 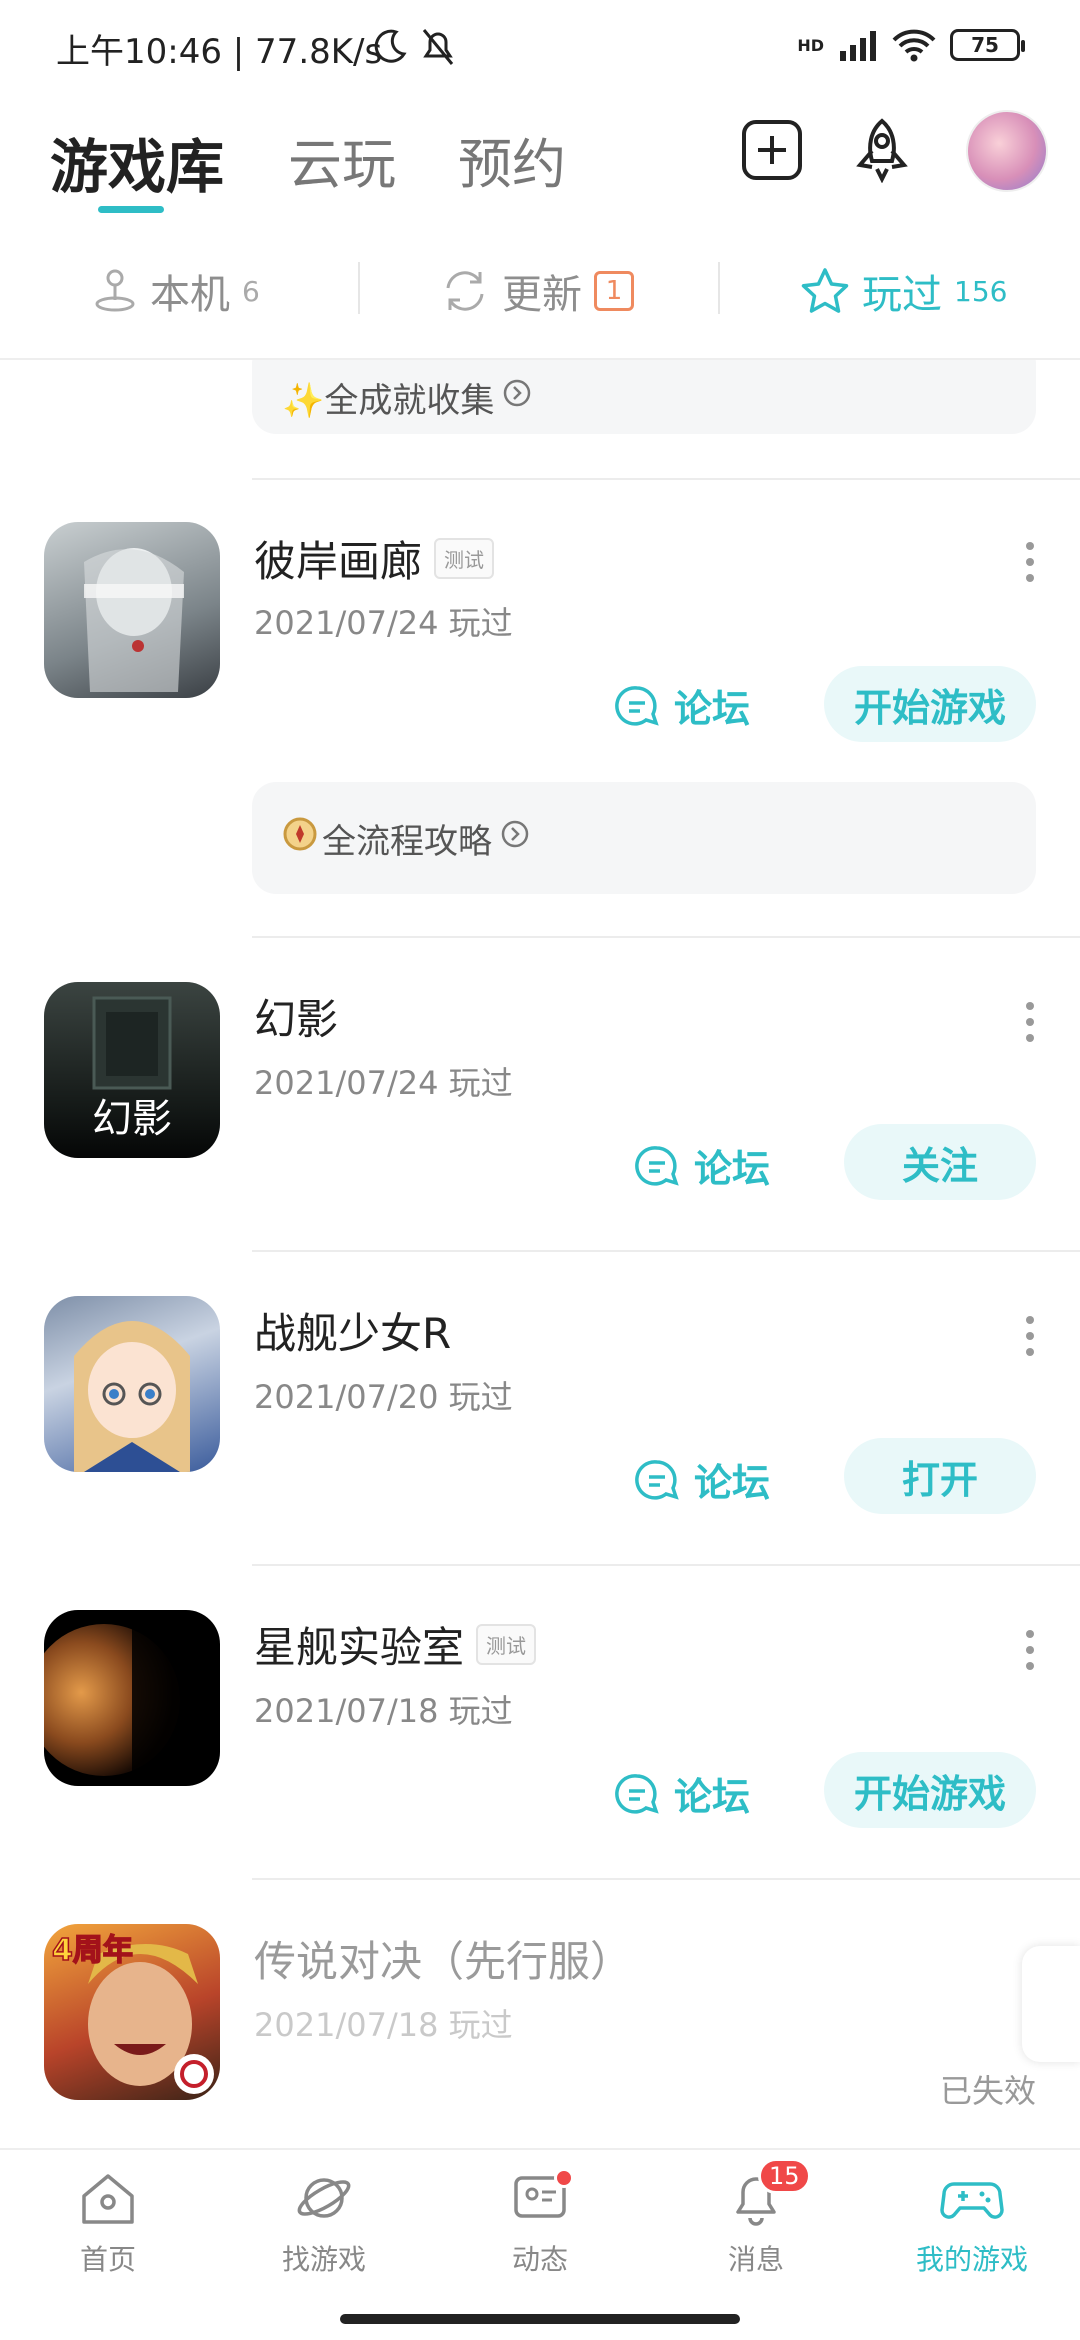 What do you see at coordinates (540, 2223) in the screenshot?
I see `nav-feed: 动态` at bounding box center [540, 2223].